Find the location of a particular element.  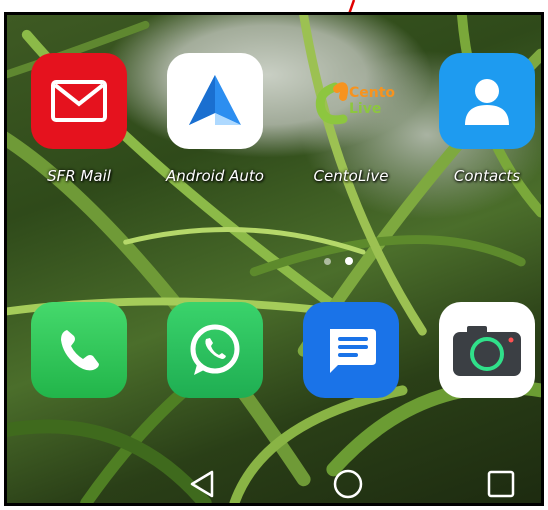

recents-icon is located at coordinates (501, 484).